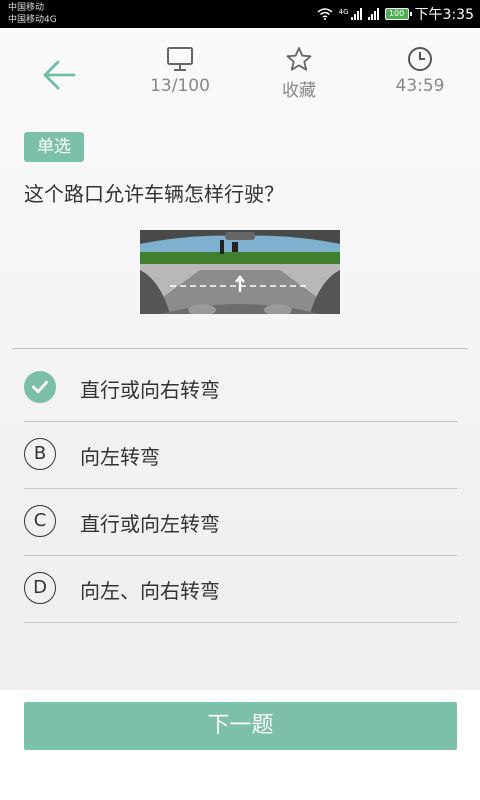 This screenshot has width=480, height=800. I want to click on option-d-mark: D, so click(40, 588).